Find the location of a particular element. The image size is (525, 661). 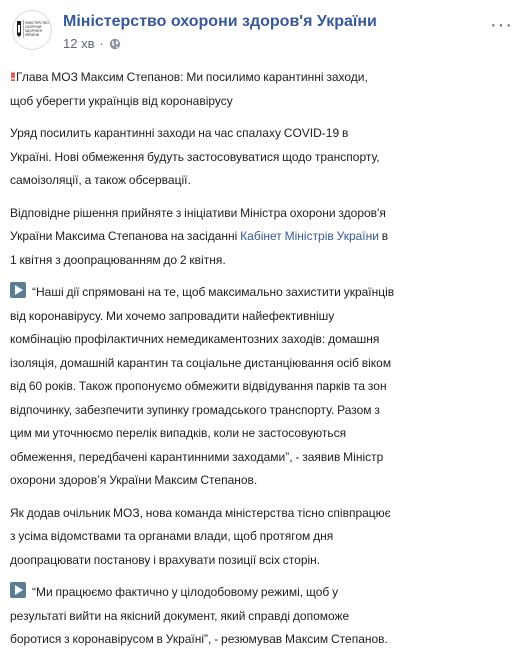

double-exclamation-icon: !! is located at coordinates (13, 77).